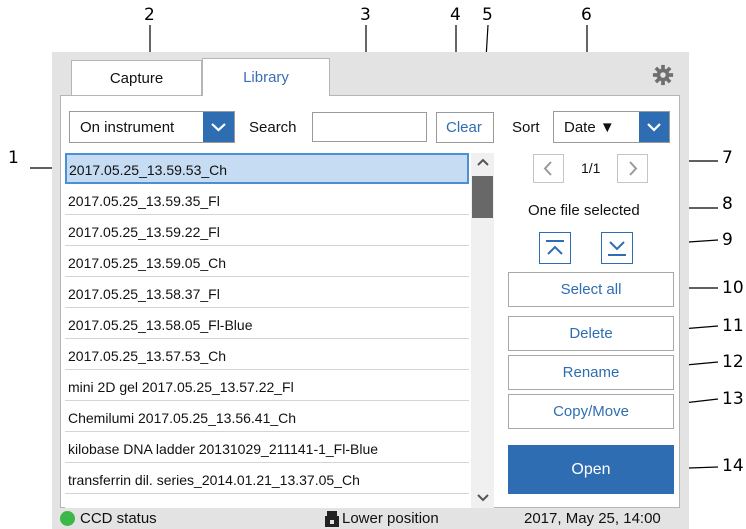 The width and height of the screenshot is (746, 529). I want to click on open-button: Open, so click(591, 469).